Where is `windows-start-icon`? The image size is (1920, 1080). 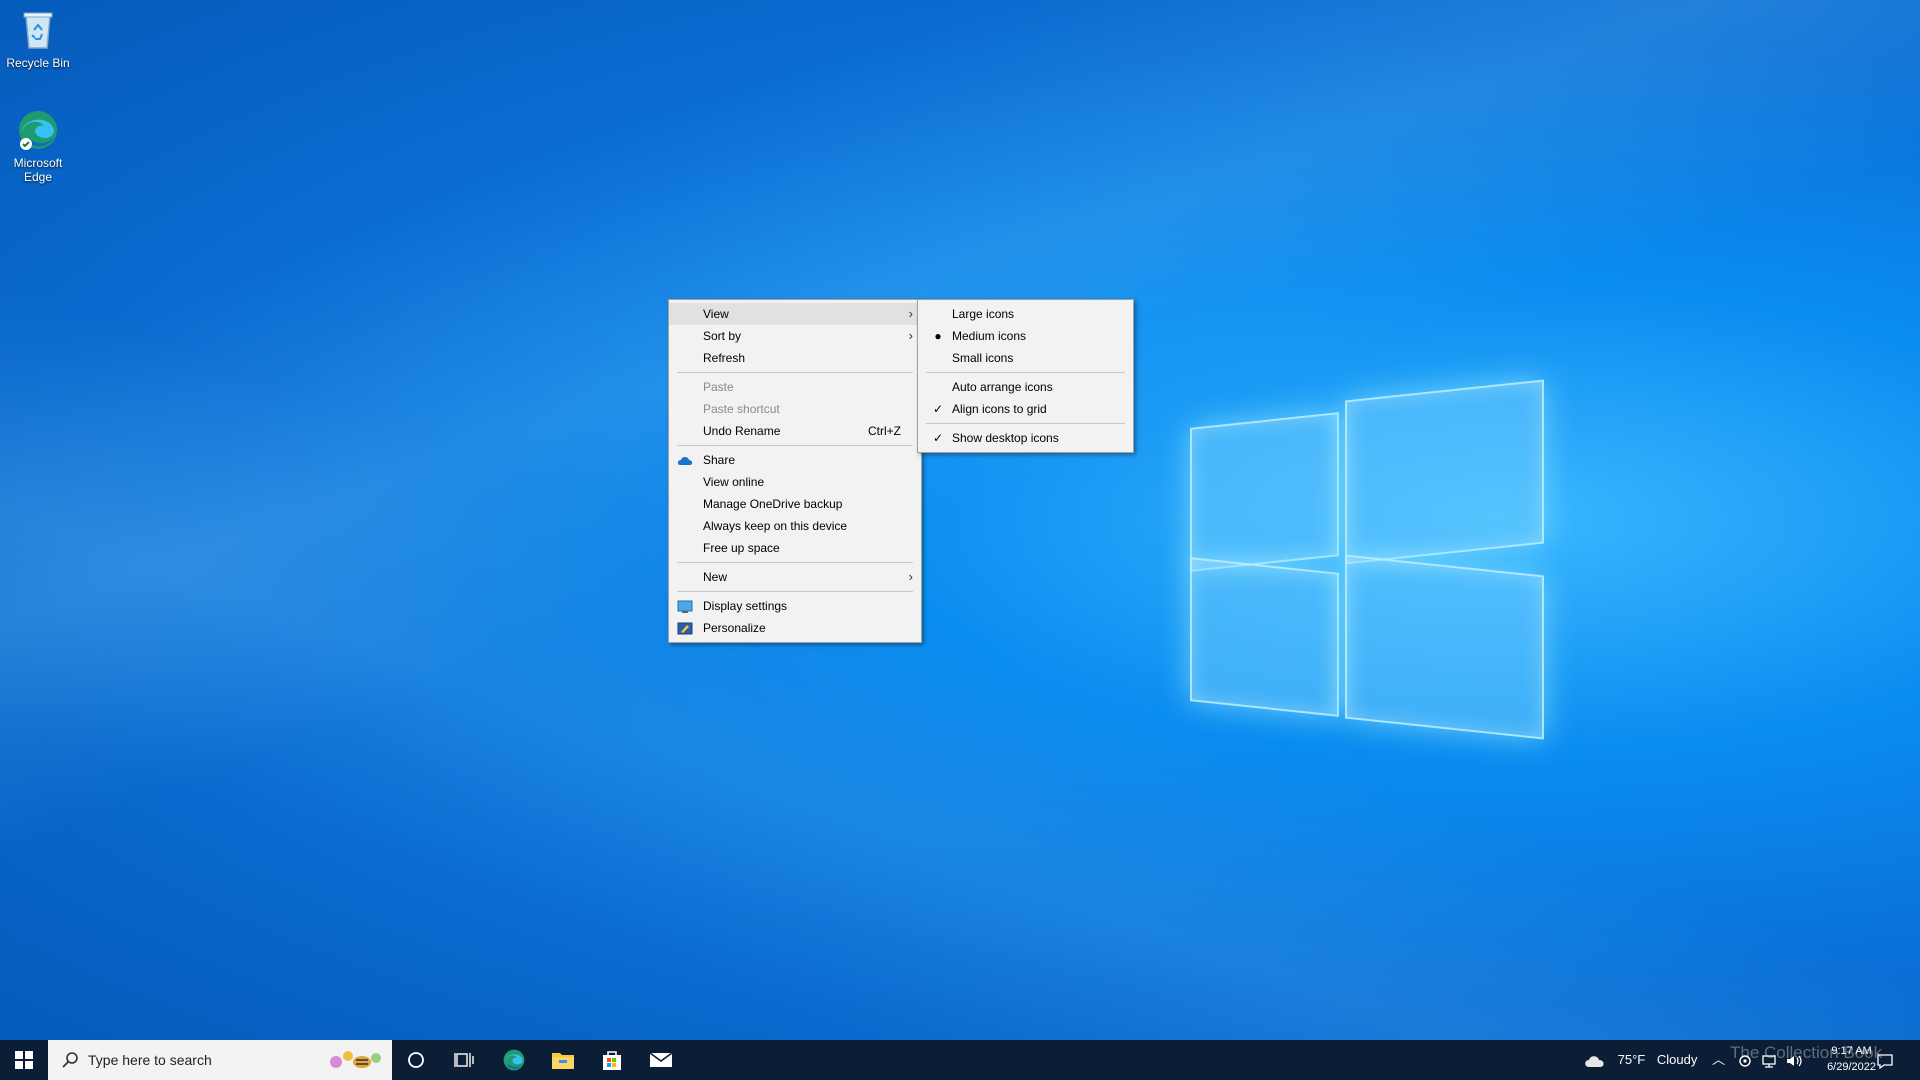 windows-start-icon is located at coordinates (24, 1060).